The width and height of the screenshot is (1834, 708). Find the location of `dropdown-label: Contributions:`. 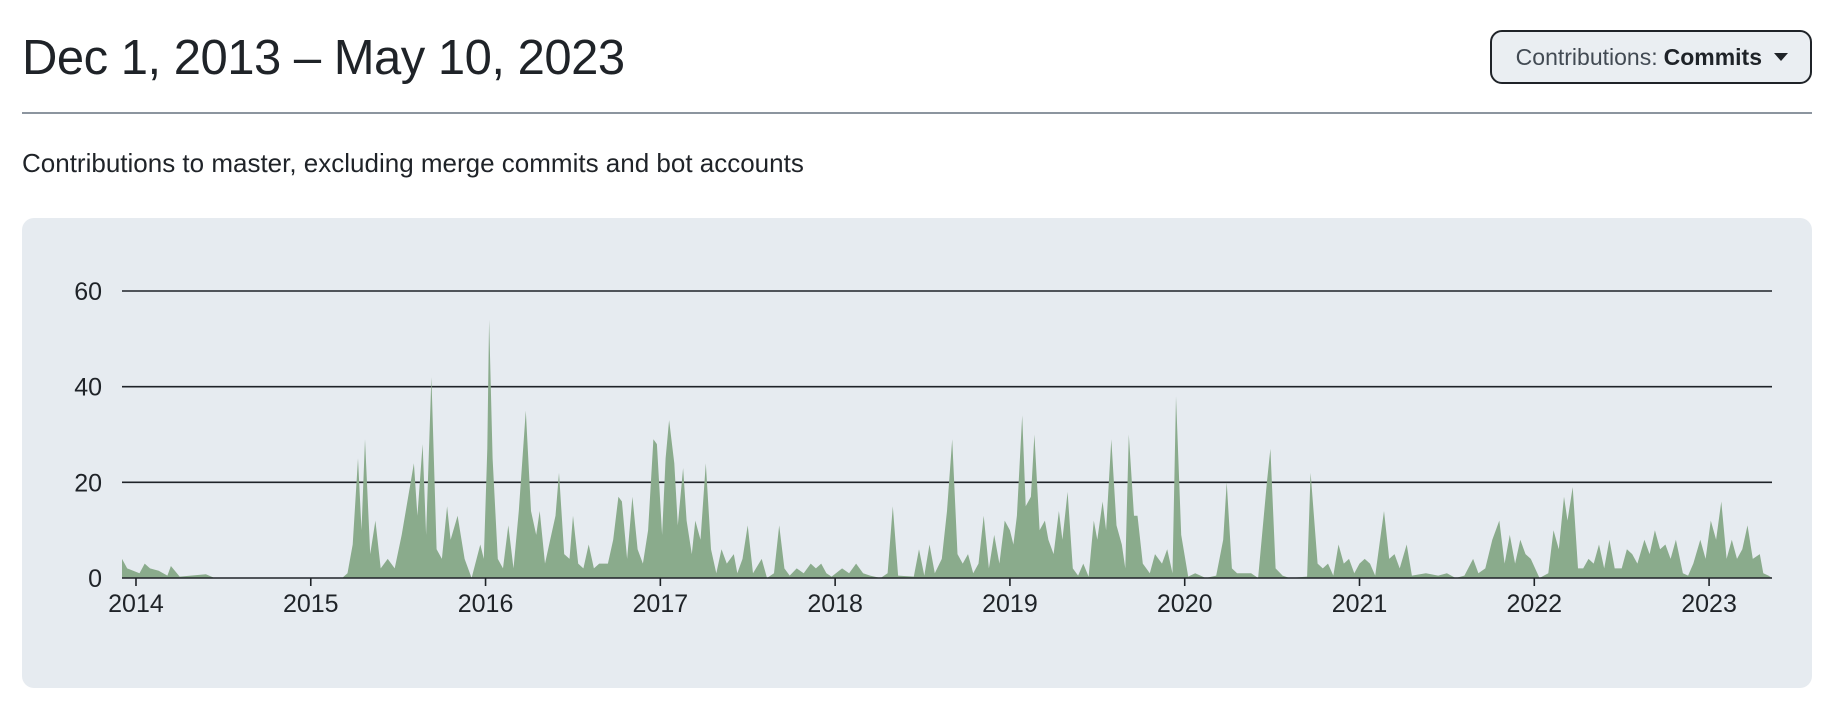

dropdown-label: Contributions: is located at coordinates (1586, 56).